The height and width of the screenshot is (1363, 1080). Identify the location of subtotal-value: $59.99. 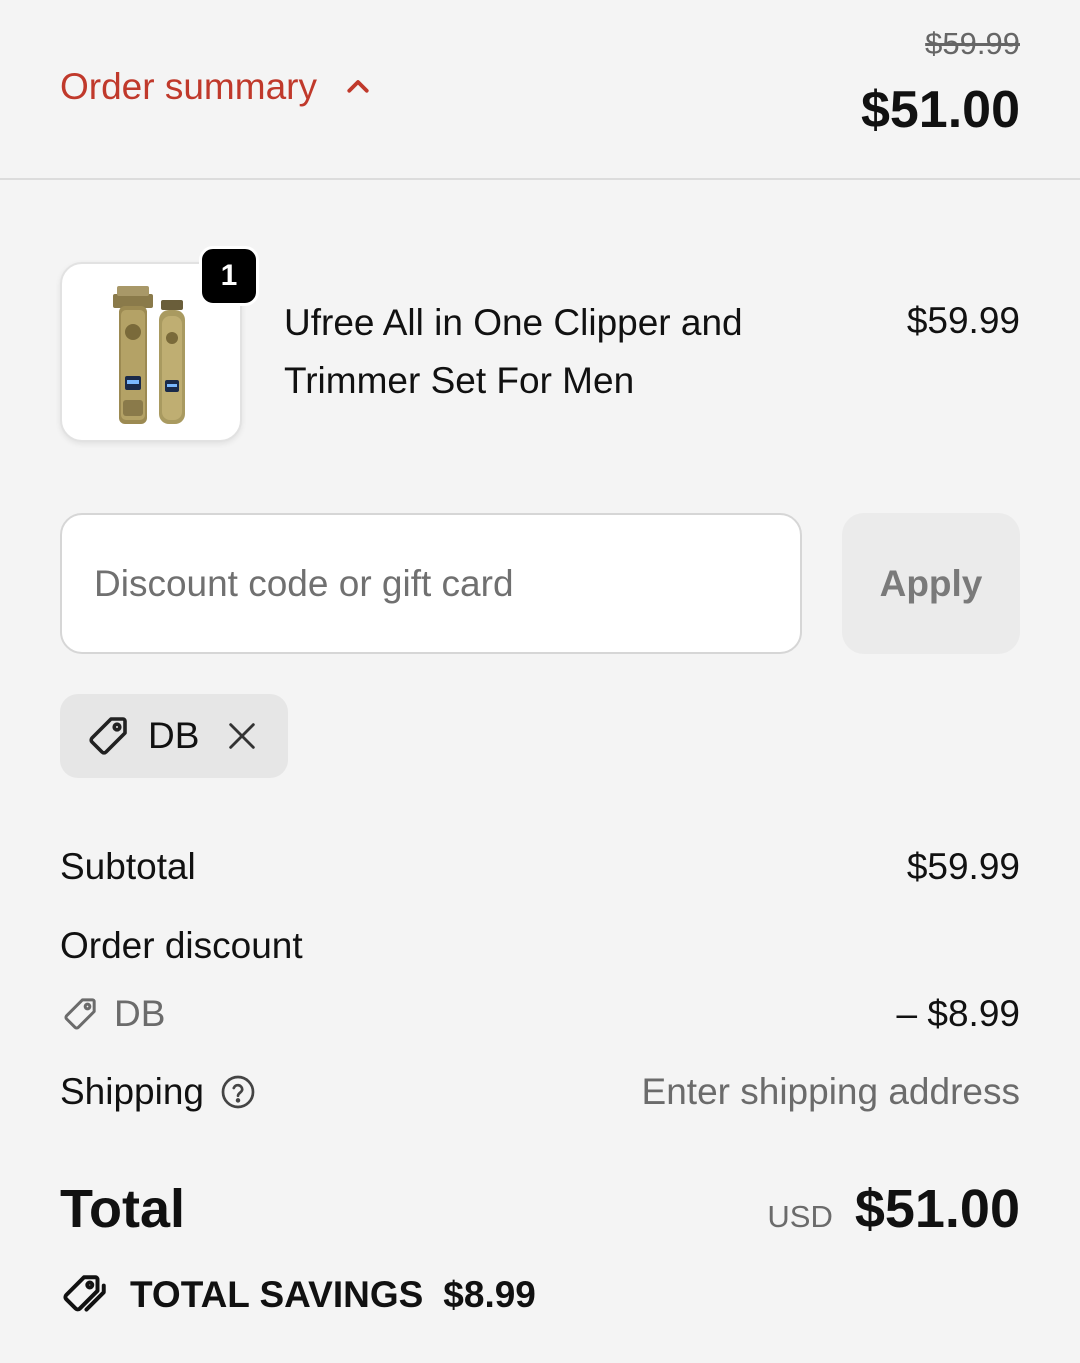
(963, 866).